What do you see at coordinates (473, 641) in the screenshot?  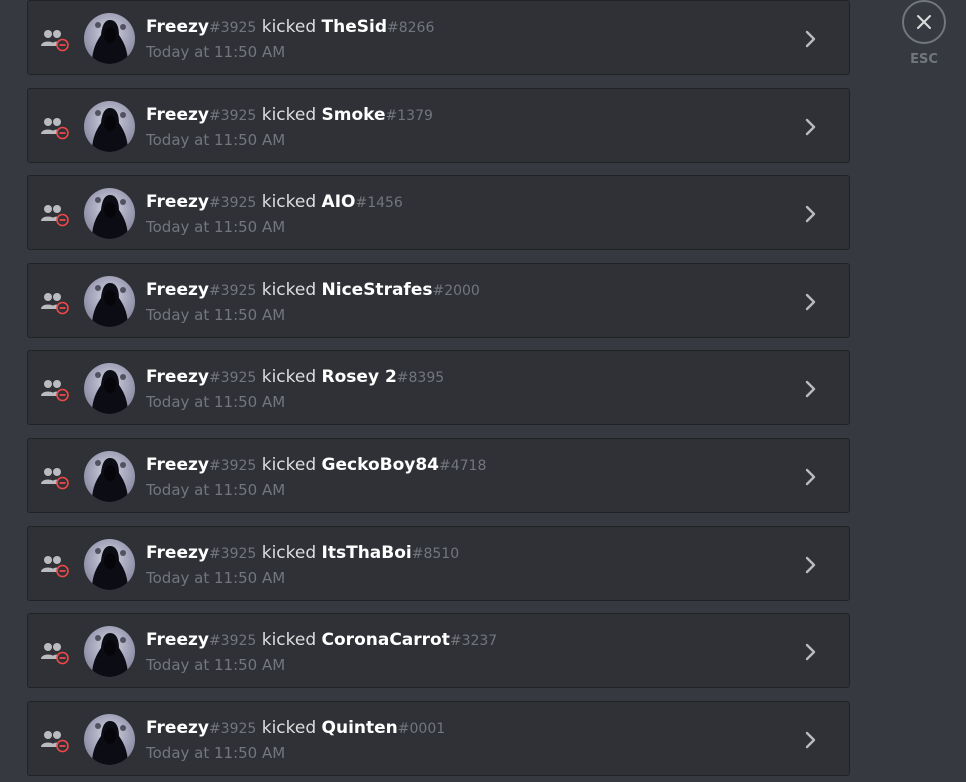 I see `target-discriminator: #3237` at bounding box center [473, 641].